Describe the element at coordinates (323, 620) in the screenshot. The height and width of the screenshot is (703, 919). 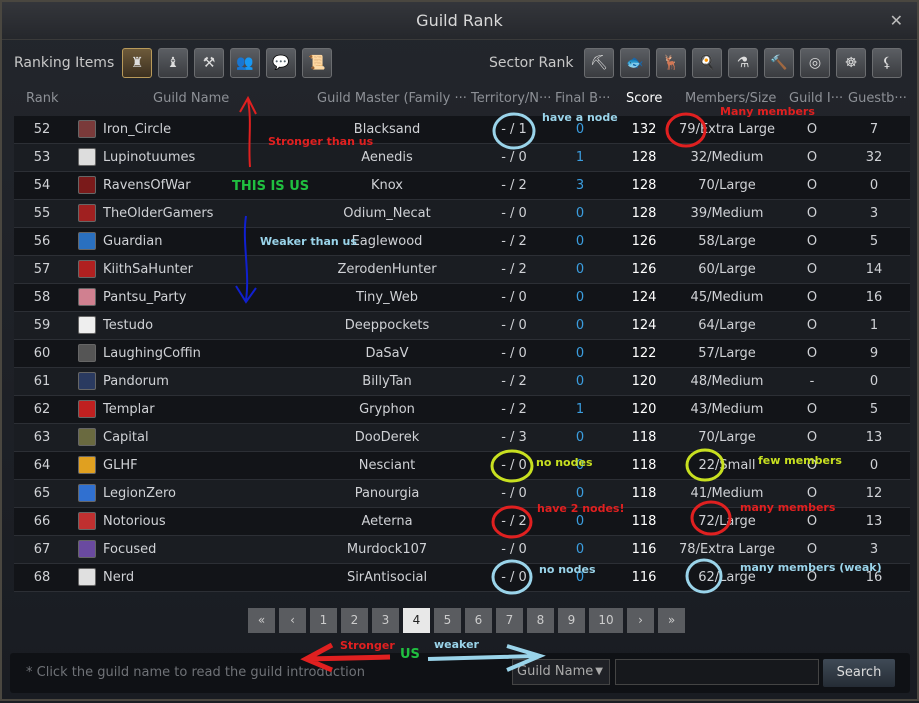
I see `page-button: 1` at that location.